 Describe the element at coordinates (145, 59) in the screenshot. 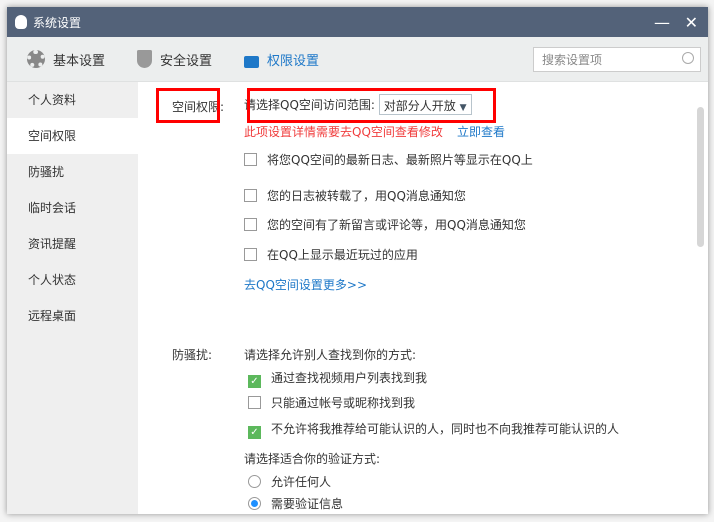

I see `shield-icon` at that location.